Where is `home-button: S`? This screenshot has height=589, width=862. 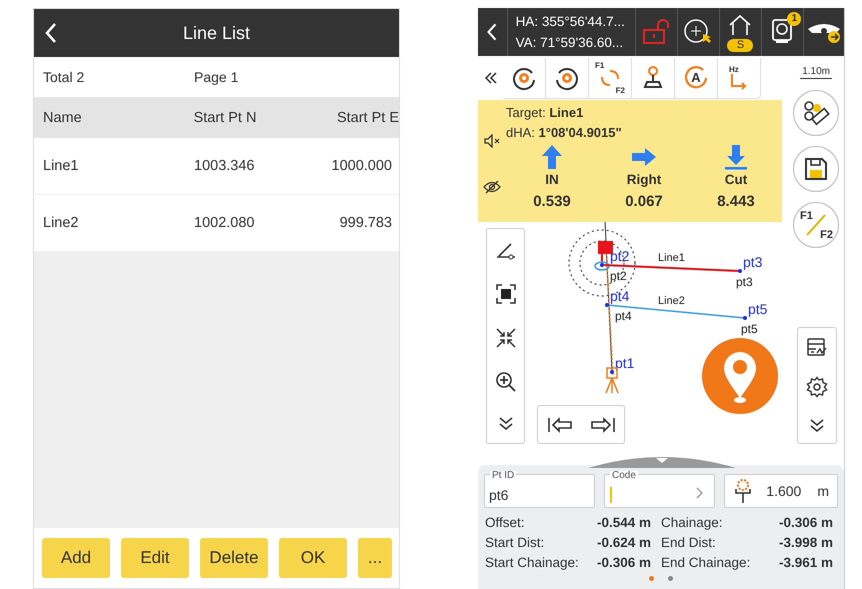 home-button: S is located at coordinates (740, 32).